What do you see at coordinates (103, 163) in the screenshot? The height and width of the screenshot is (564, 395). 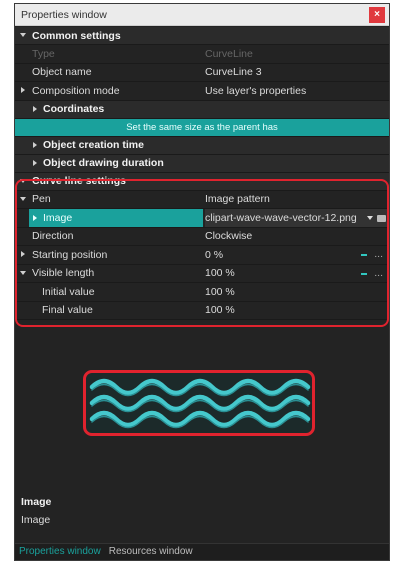 I see `category-label: Object drawing duration` at bounding box center [103, 163].